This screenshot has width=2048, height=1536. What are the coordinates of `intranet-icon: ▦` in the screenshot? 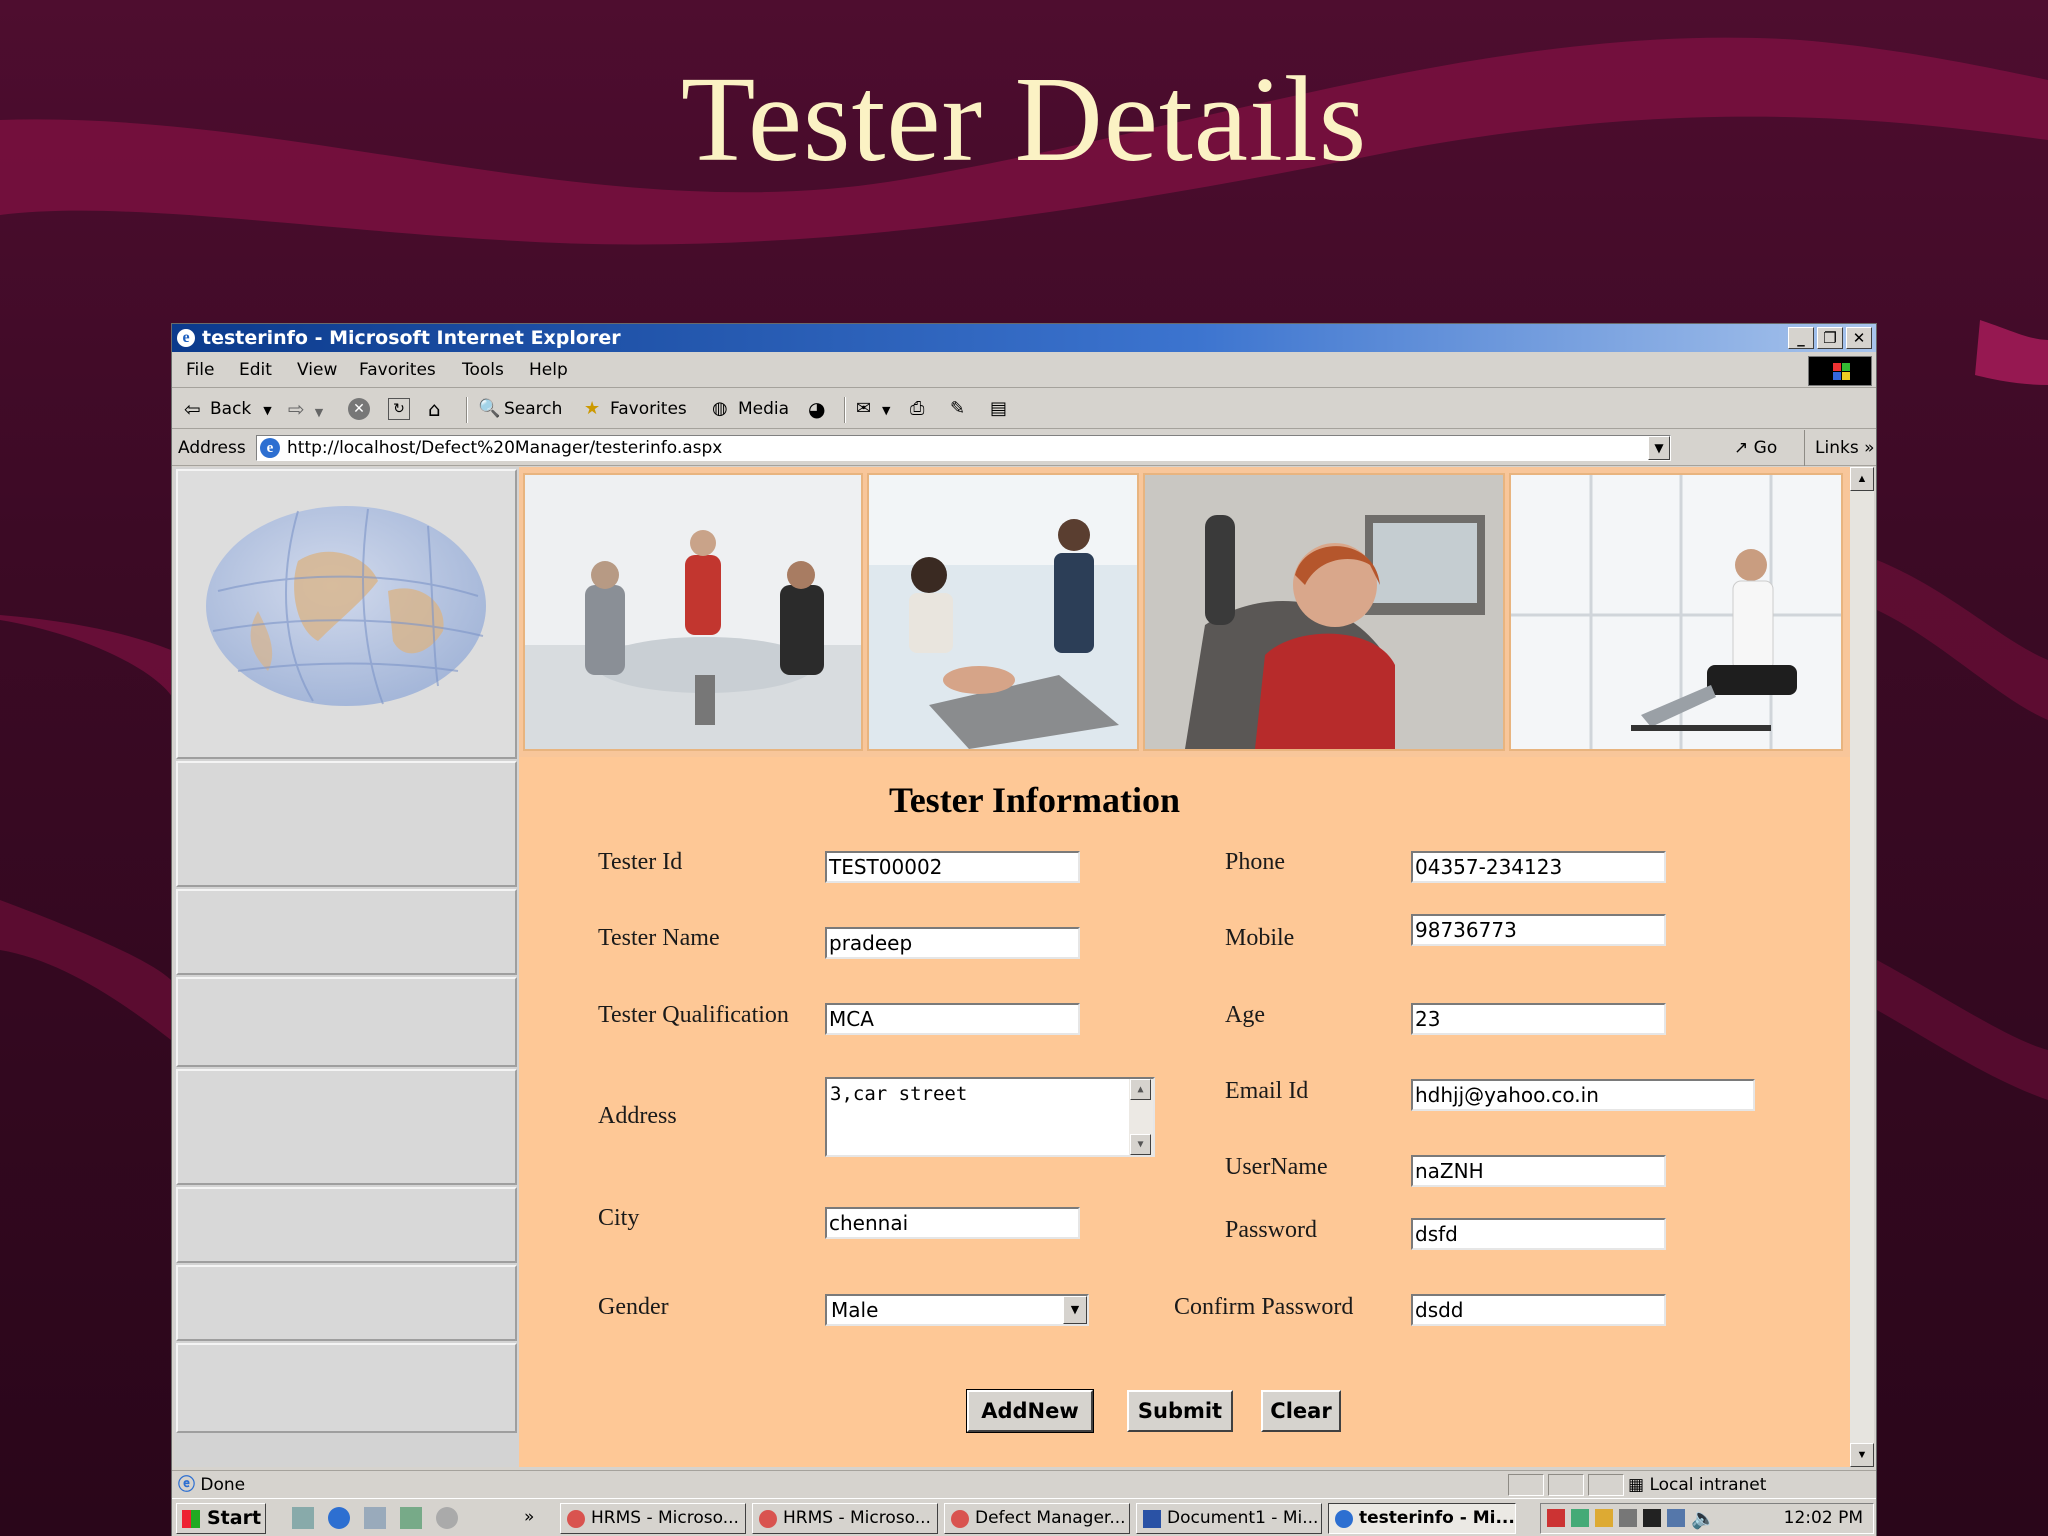 It's located at (1636, 1485).